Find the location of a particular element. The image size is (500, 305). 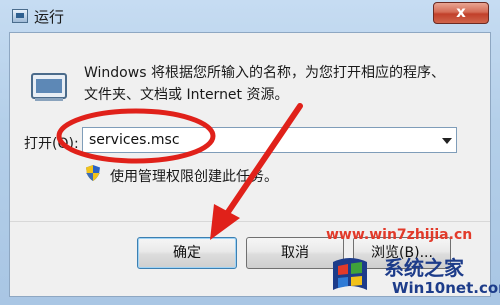

title-bar: 运行 x is located at coordinates (250, 17).